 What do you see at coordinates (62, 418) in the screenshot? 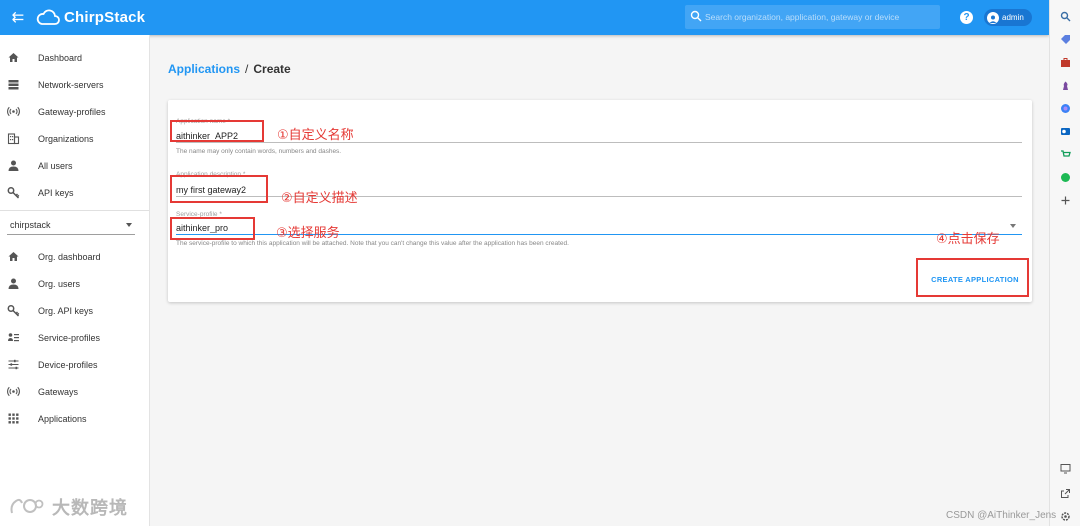
I see `sidebar-item-label: Applications` at bounding box center [62, 418].